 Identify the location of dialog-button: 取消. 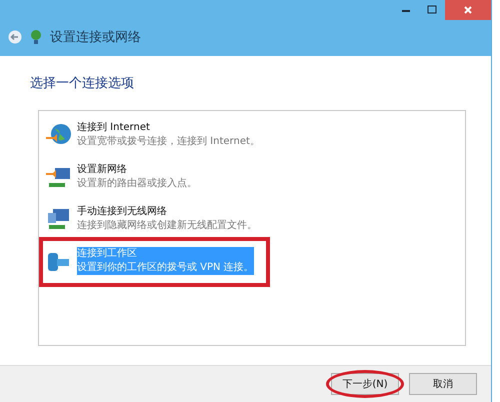
(443, 384).